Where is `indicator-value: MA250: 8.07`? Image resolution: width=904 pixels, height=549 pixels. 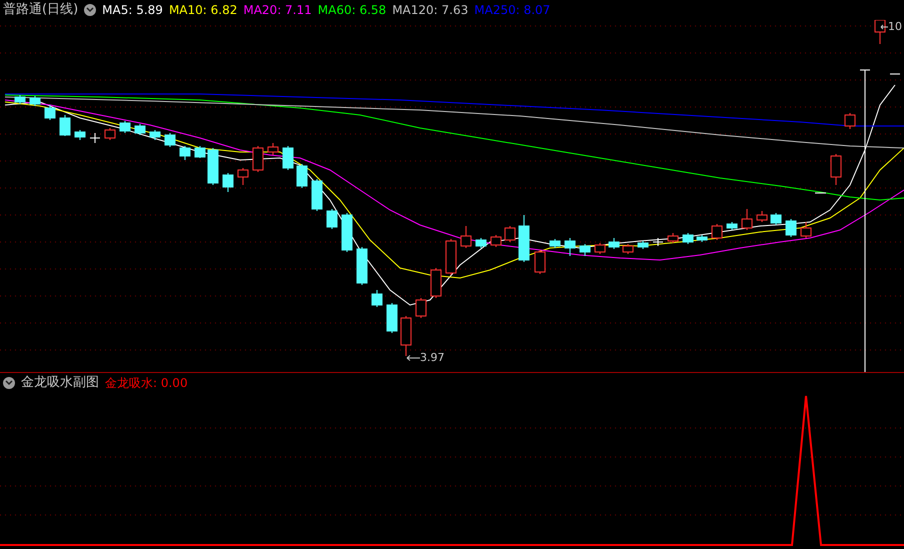 indicator-value: MA250: 8.07 is located at coordinates (512, 10).